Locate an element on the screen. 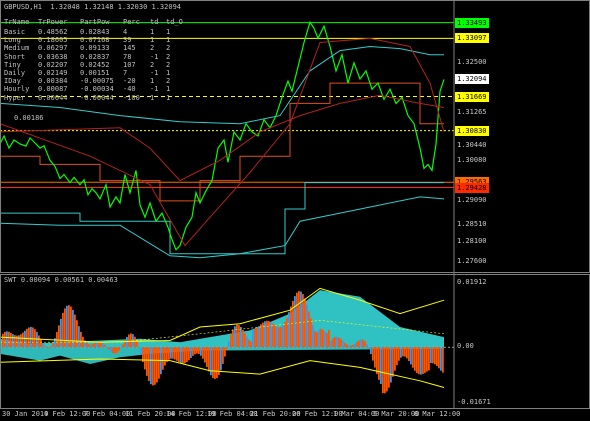  price-label: 1.32094 is located at coordinates (472, 79).